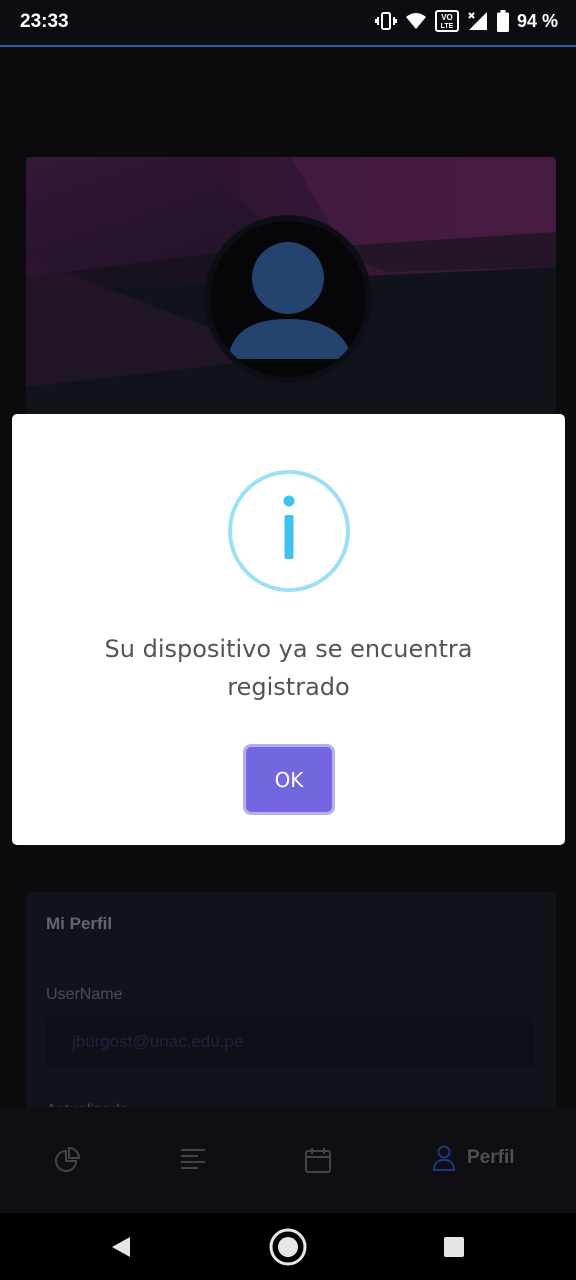 This screenshot has width=576, height=1280. What do you see at coordinates (447, 17) in the screenshot?
I see `svg-text: VO` at bounding box center [447, 17].